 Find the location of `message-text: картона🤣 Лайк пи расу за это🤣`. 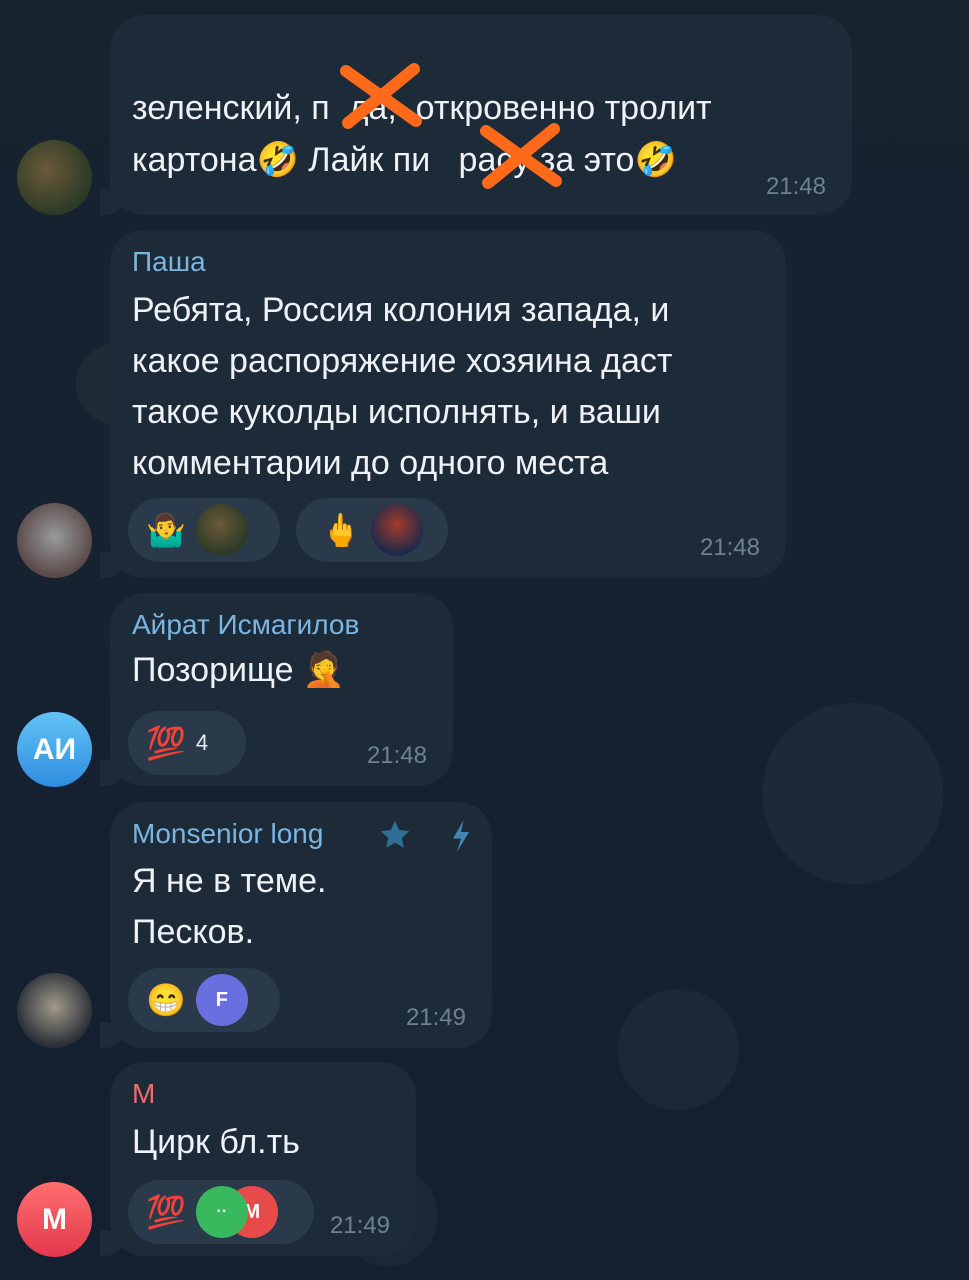

message-text: картона🤣 Лайк пи расу за это🤣 is located at coordinates (404, 160).